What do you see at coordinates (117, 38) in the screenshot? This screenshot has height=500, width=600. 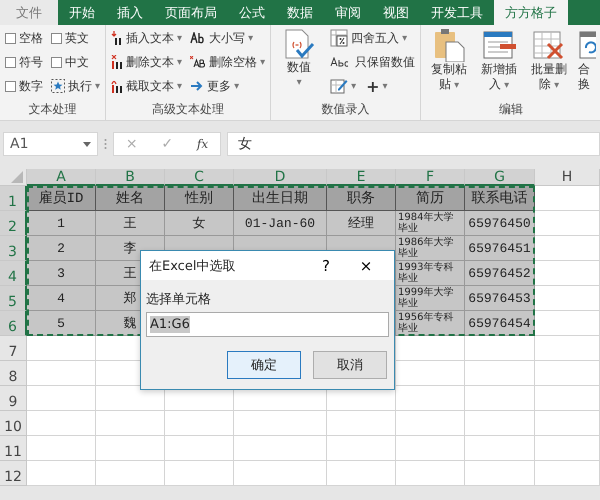 I see `insert-text-icon` at bounding box center [117, 38].